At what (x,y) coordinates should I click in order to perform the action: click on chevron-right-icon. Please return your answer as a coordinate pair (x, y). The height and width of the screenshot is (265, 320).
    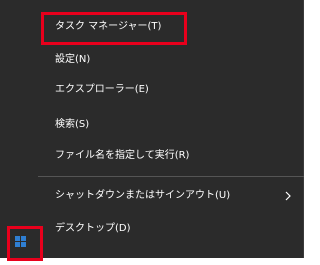
    Looking at the image, I should click on (288, 196).